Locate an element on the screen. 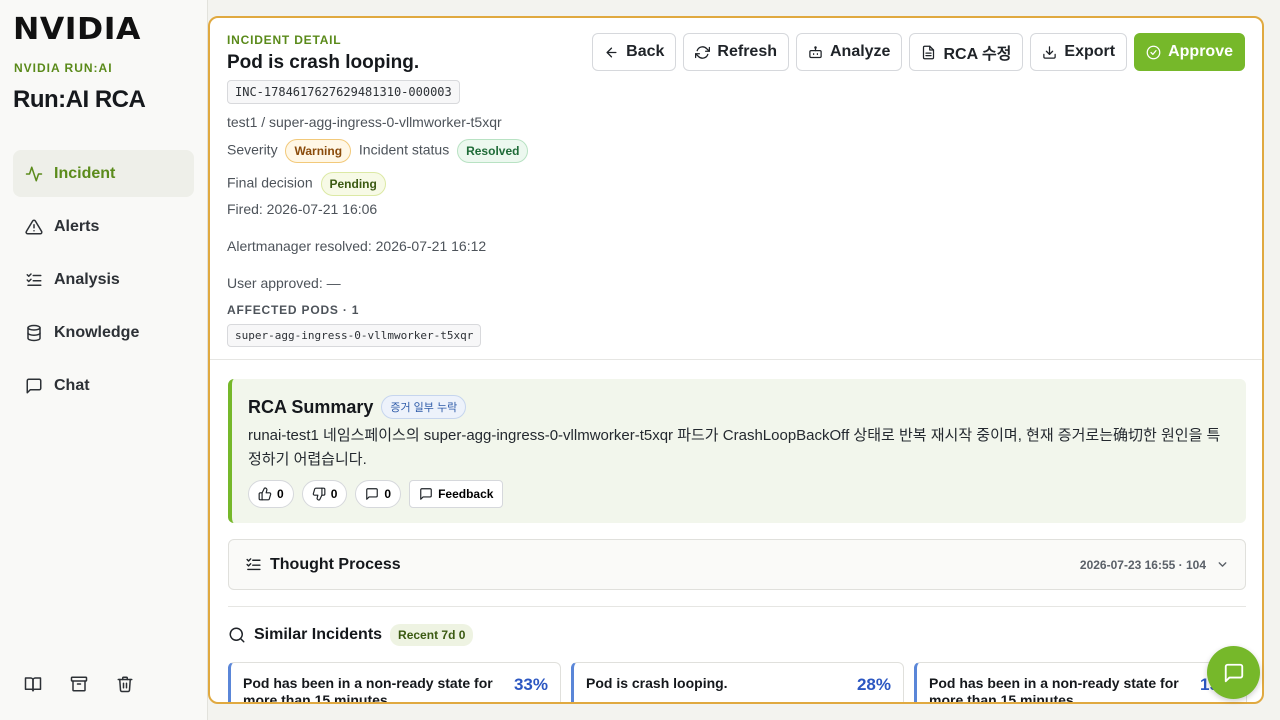 The width and height of the screenshot is (1280, 720). export-button: Export is located at coordinates (1079, 52).